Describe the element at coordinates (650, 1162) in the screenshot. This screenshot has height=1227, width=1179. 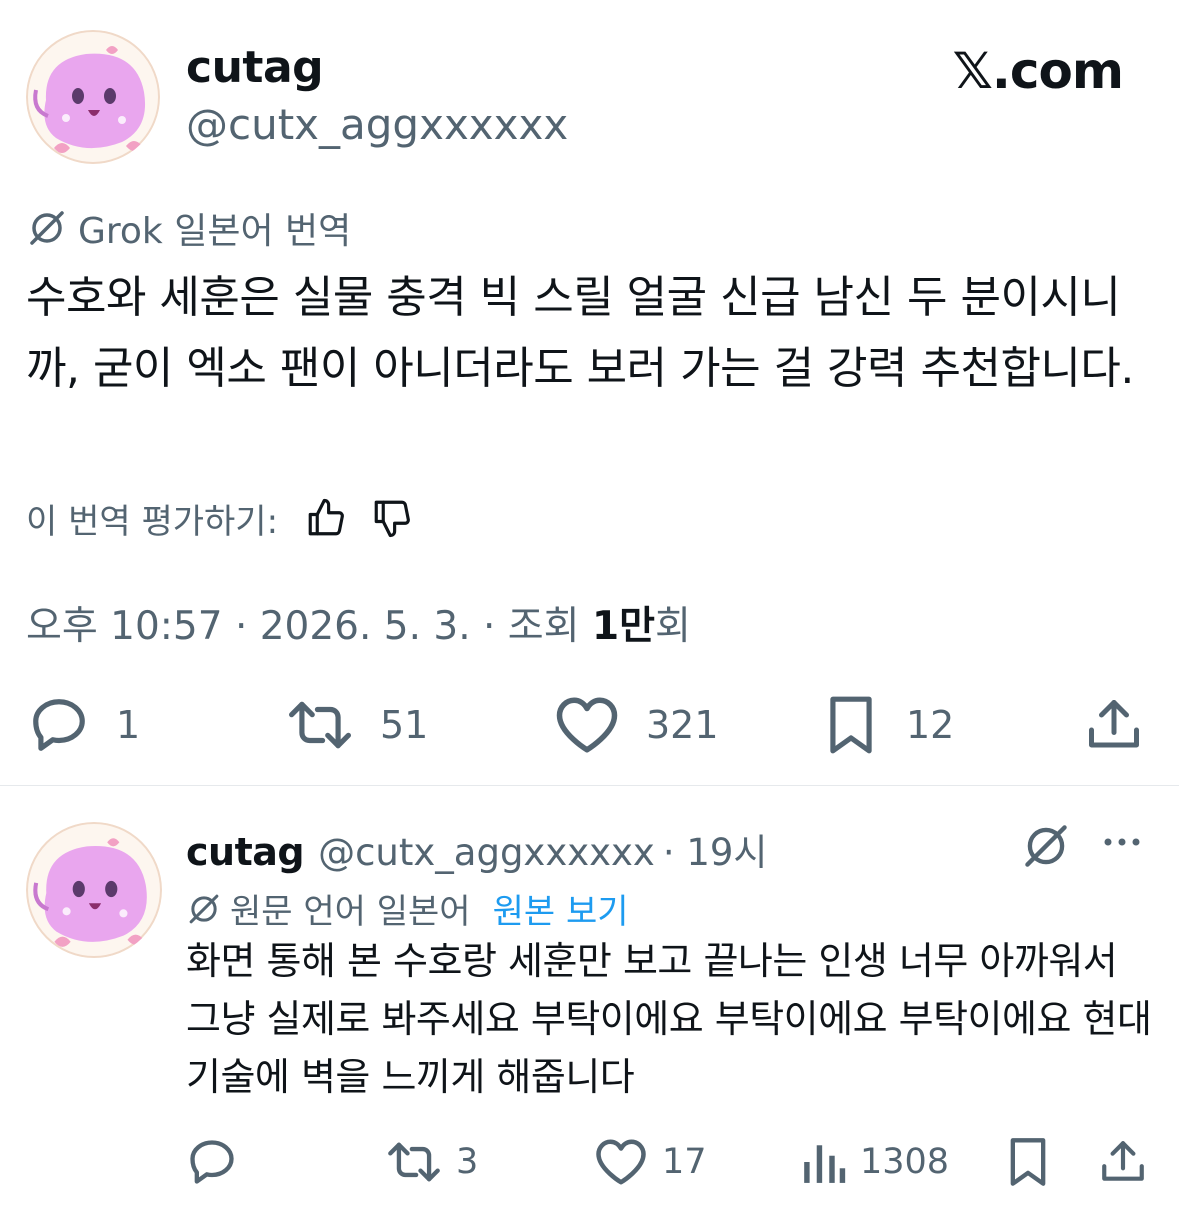
I see `reply-like-button: 17` at that location.